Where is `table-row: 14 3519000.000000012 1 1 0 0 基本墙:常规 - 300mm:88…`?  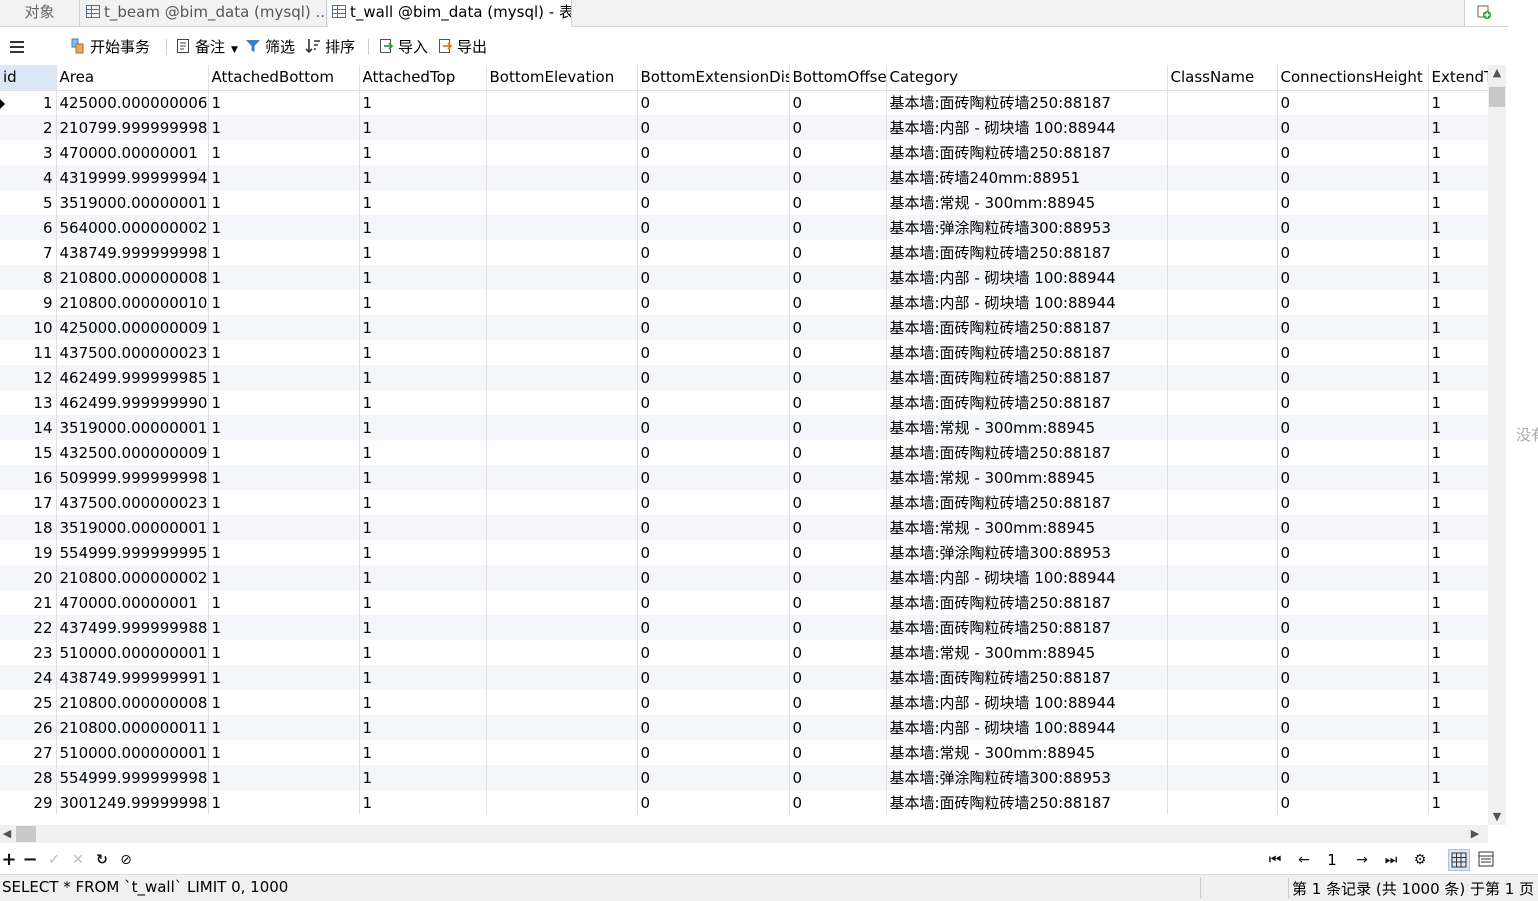
table-row: 14 3519000.000000012 1 1 0 0 基本墙:常规 - 300mm:88… is located at coordinates (744, 427).